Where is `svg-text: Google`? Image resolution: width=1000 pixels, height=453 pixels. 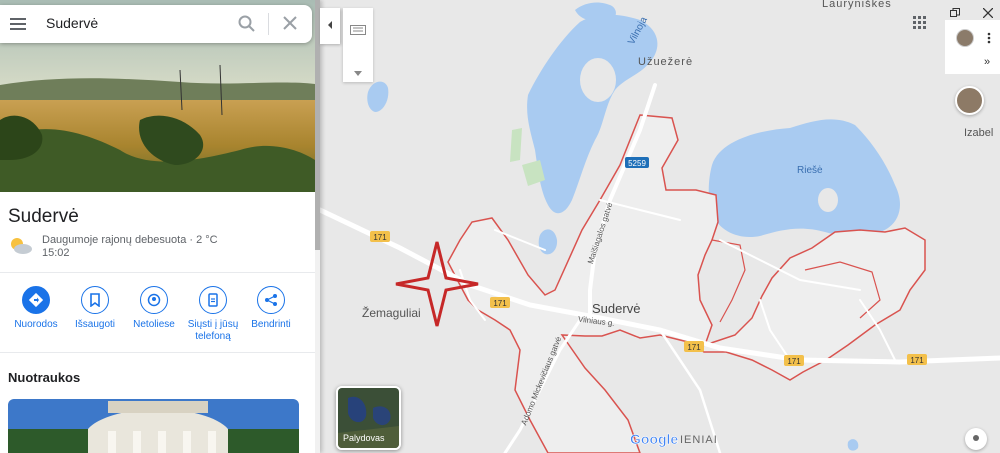
svg-text: Google is located at coordinates (654, 439).